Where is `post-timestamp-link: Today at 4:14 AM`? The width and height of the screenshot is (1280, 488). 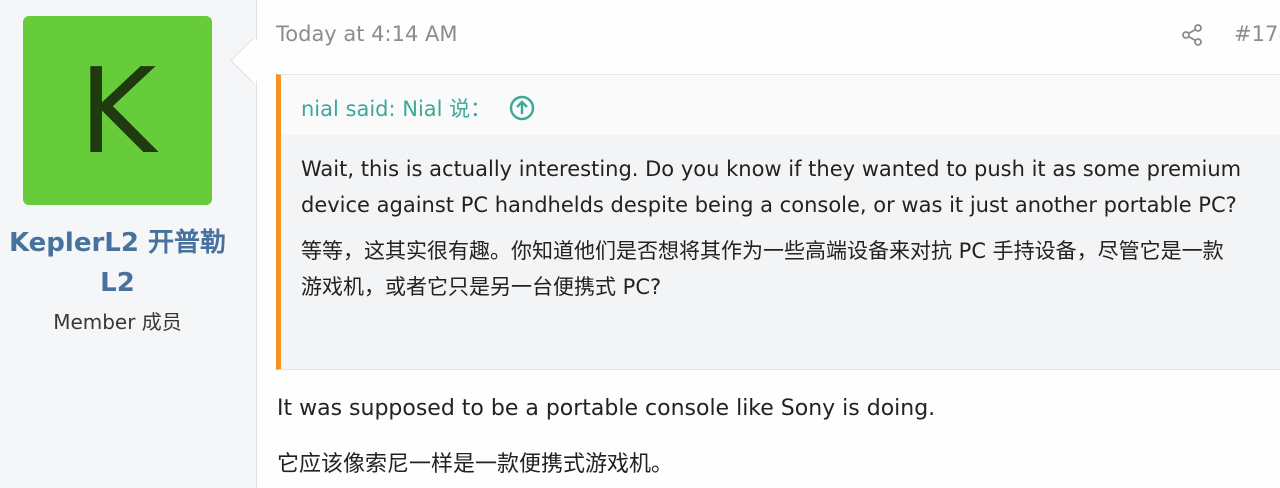 post-timestamp-link: Today at 4:14 AM is located at coordinates (367, 34).